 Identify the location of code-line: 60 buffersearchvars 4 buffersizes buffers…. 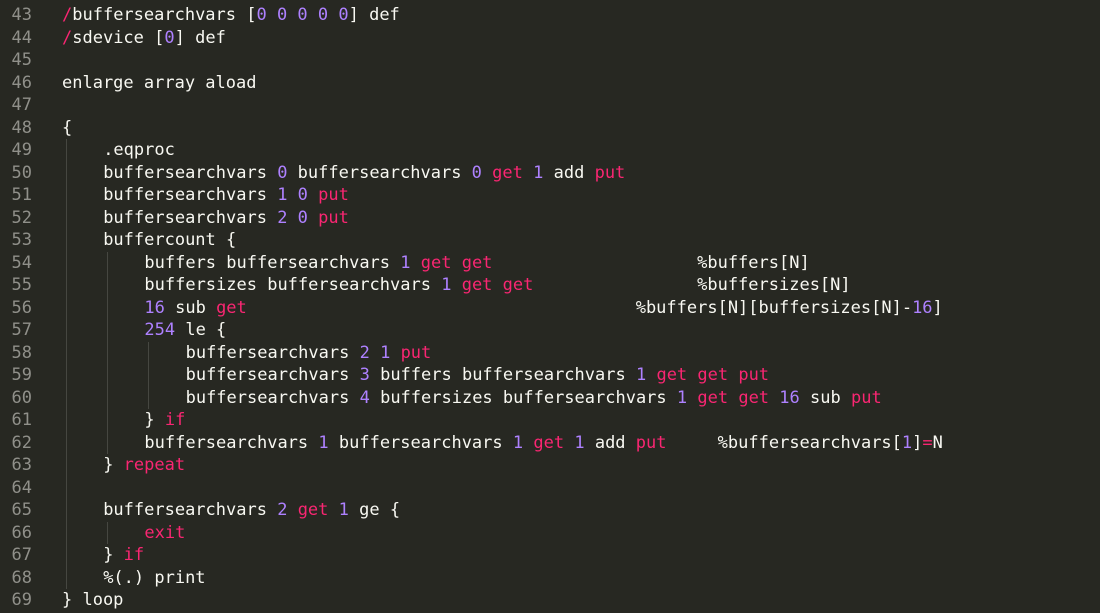
(550, 398).